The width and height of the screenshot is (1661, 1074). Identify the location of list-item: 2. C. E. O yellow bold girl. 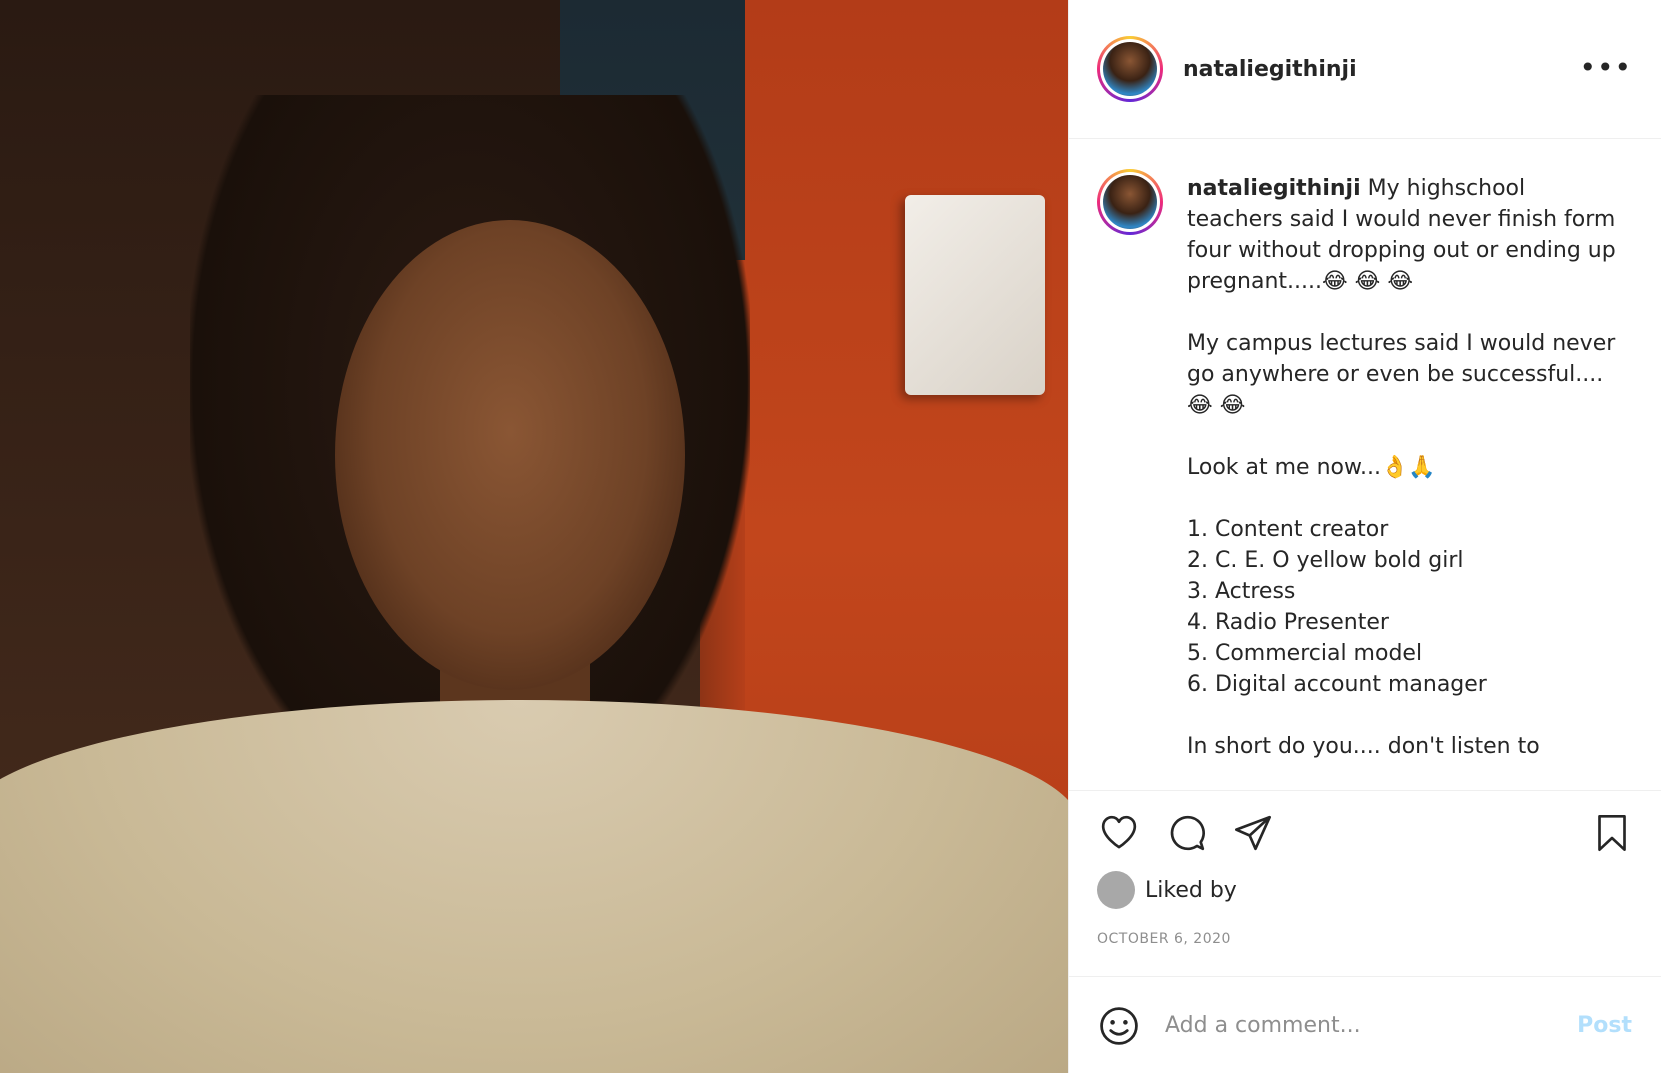
(1325, 560).